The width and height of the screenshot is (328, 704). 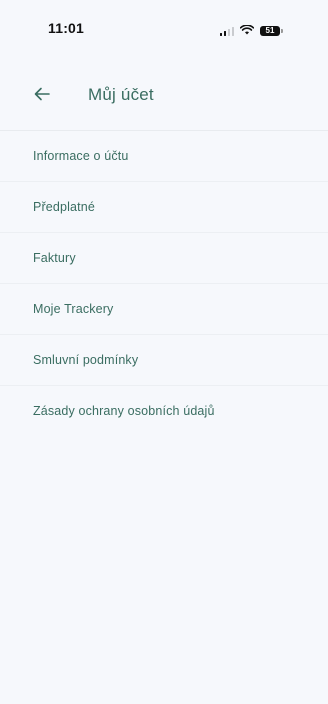 What do you see at coordinates (164, 96) in the screenshot?
I see `header: Můj účet` at bounding box center [164, 96].